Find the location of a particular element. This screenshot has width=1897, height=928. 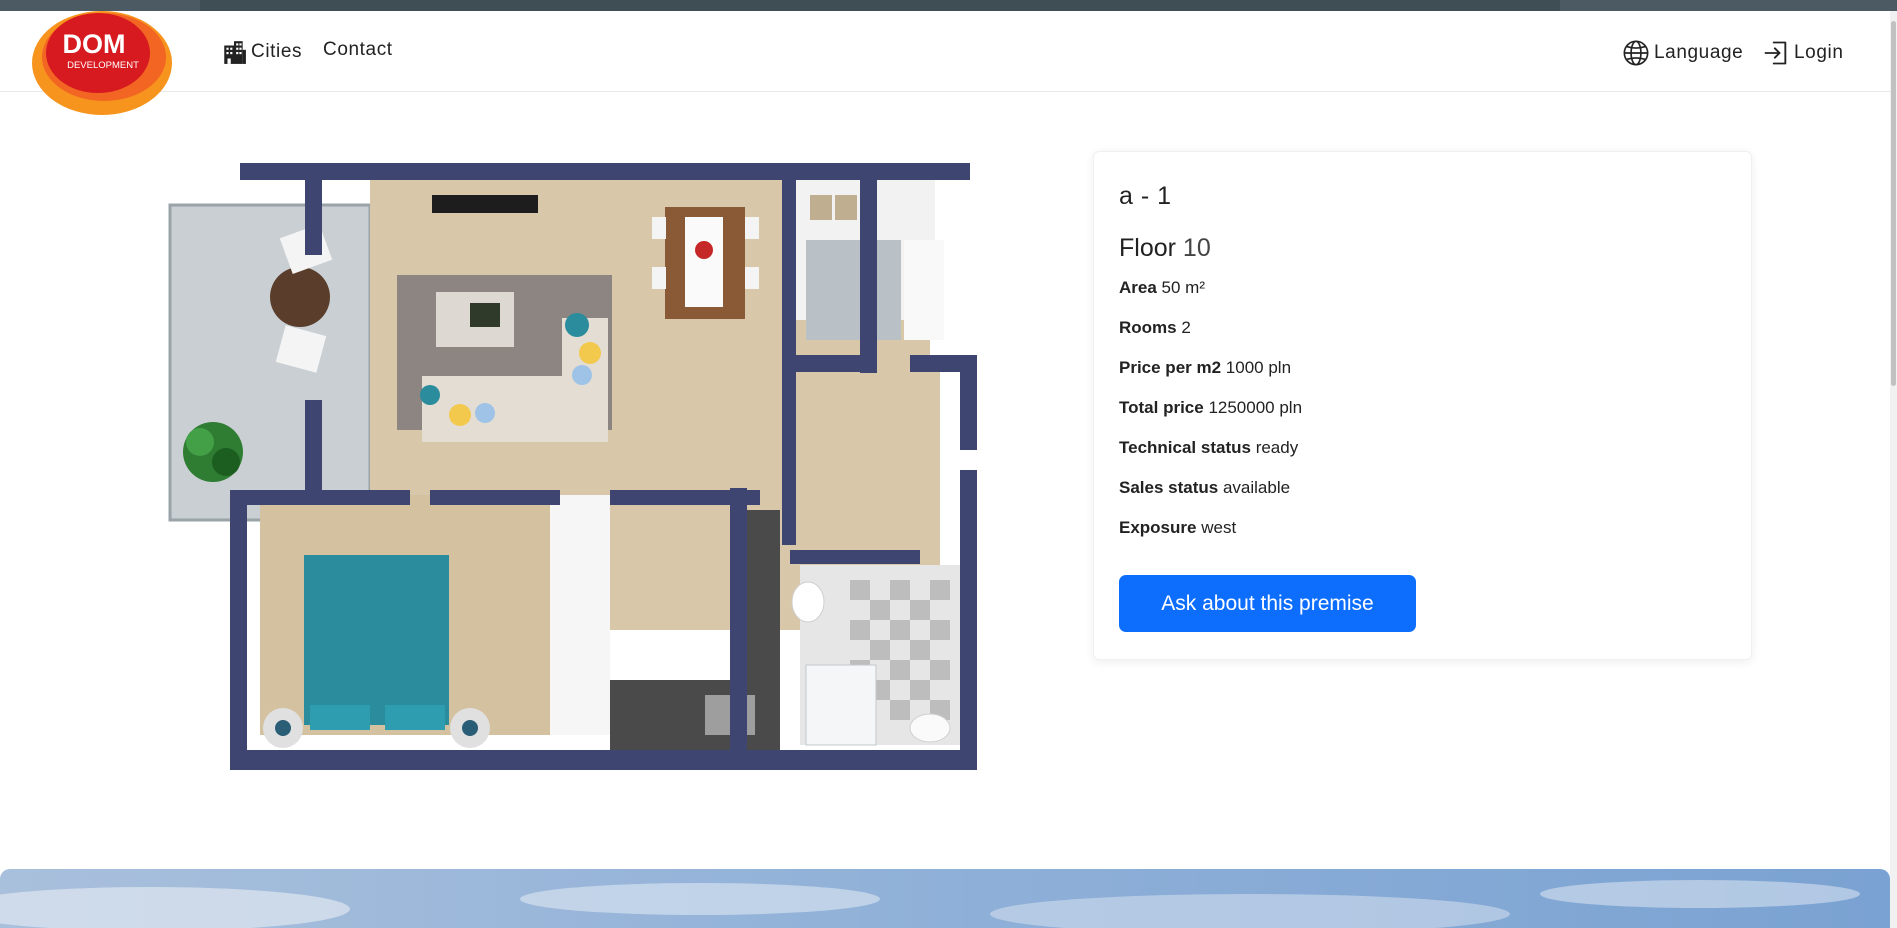

toilet is located at coordinates (808, 602).